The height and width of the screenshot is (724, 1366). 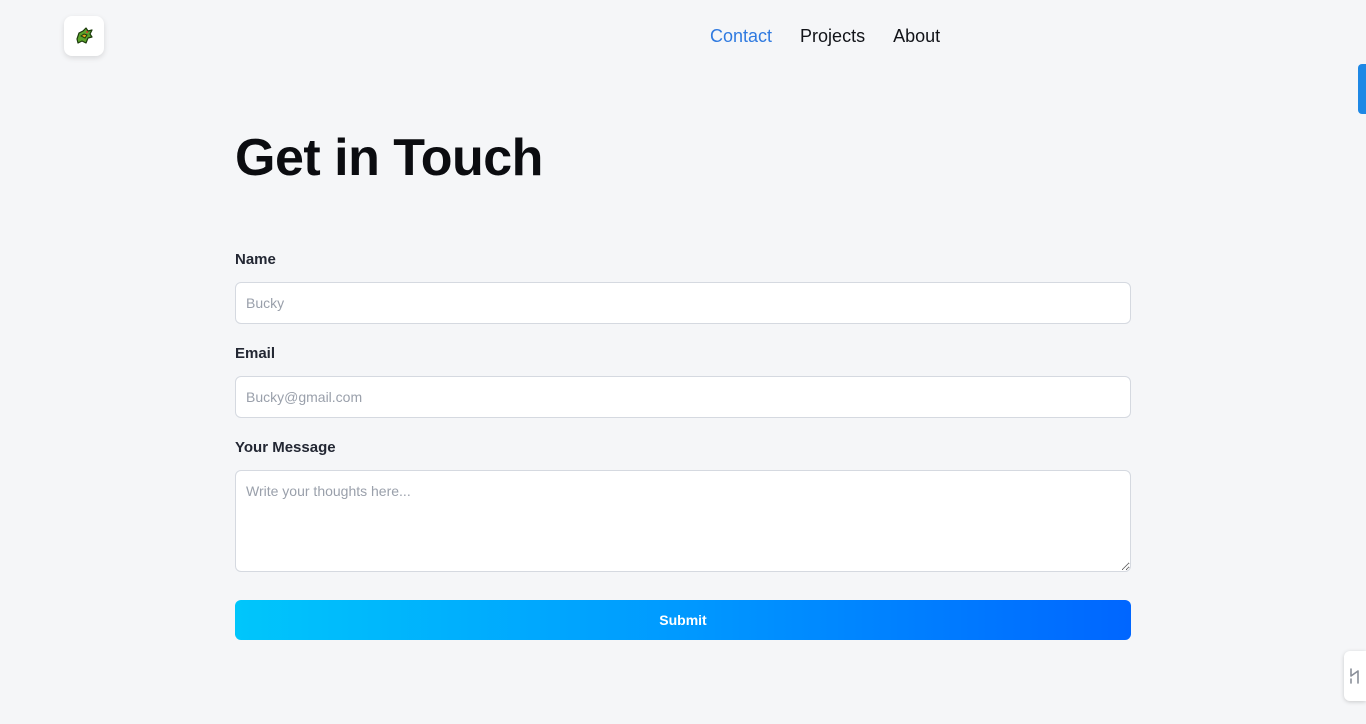 I want to click on name-input, so click(x=683, y=303).